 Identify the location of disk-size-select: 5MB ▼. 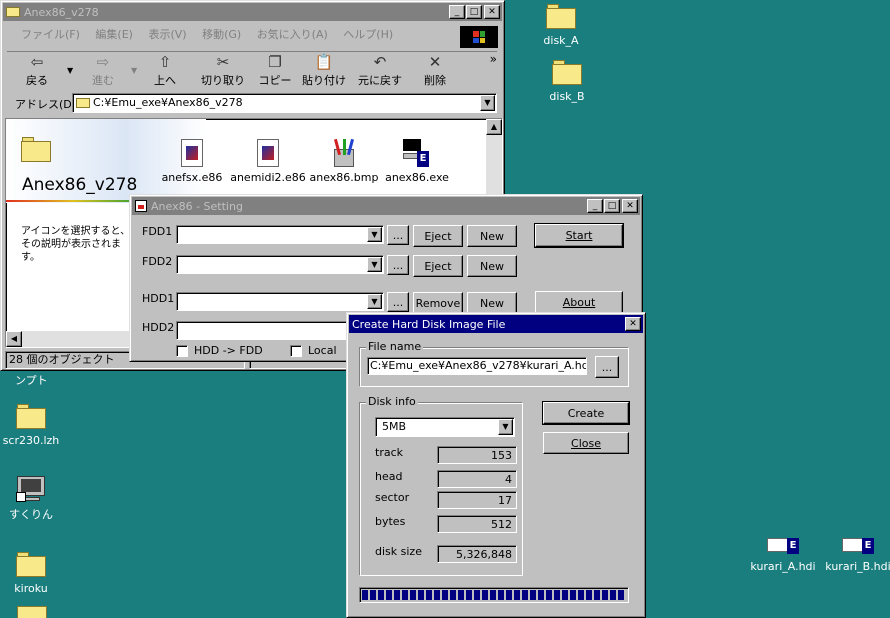
(445, 427).